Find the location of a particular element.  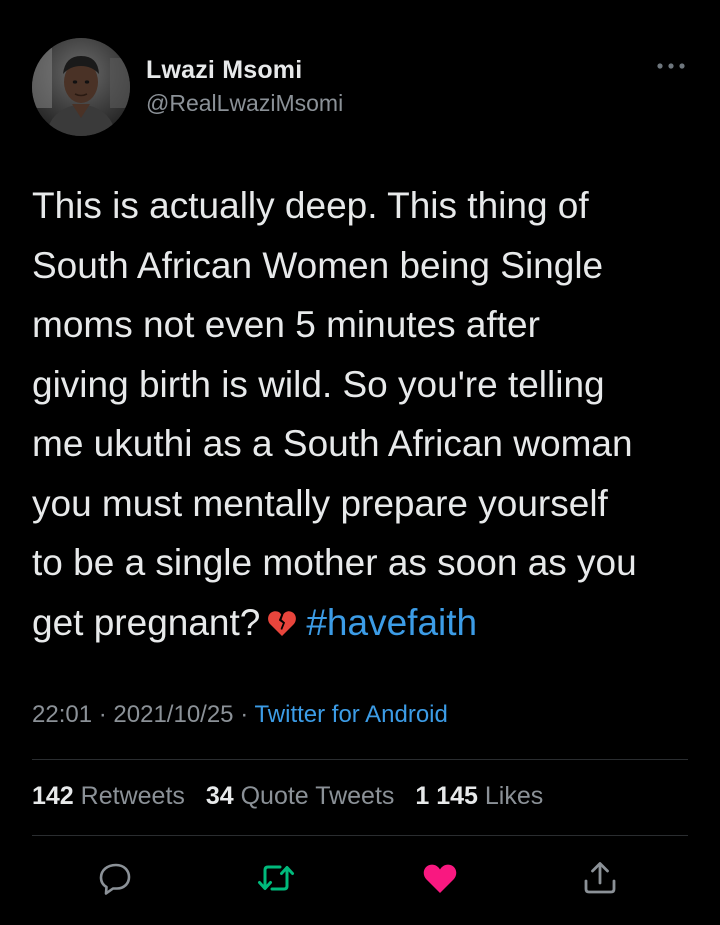

retweet-icon is located at coordinates (276, 878).